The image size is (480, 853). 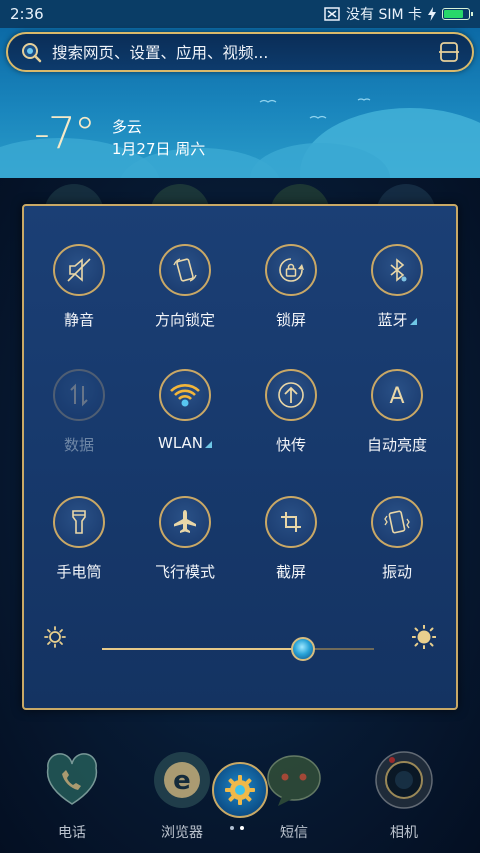 I want to click on toggle-rotation-lock-label: 方向锁定, so click(x=185, y=319).